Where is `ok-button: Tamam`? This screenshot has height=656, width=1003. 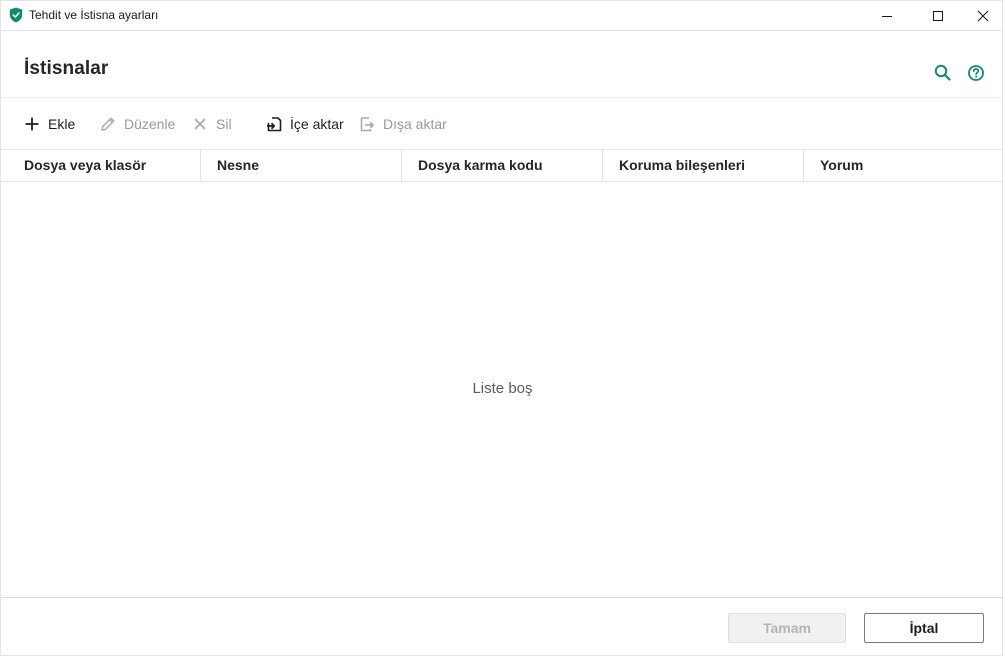 ok-button: Tamam is located at coordinates (787, 628).